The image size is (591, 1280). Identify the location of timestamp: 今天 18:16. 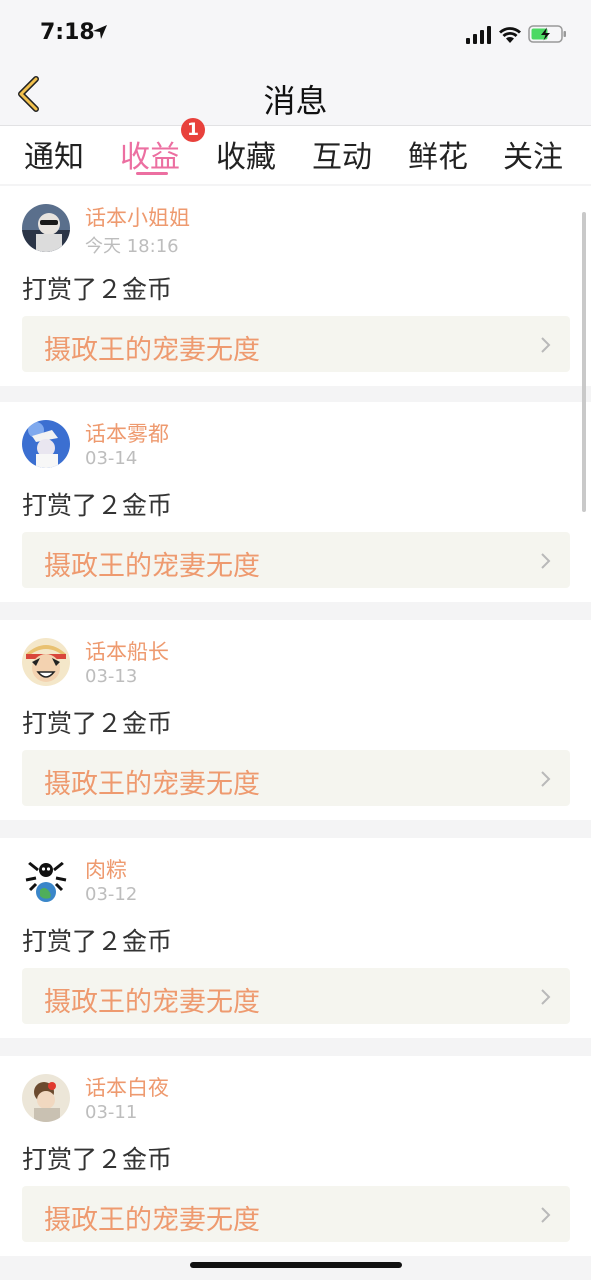
(132, 246).